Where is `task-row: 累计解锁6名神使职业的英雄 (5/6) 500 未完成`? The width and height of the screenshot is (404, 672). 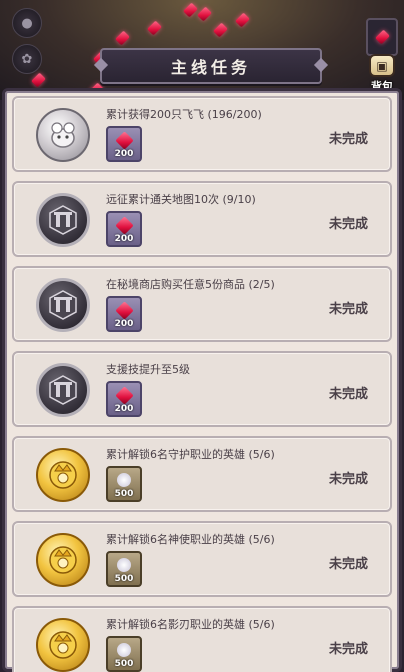
task-row: 累计解锁6名神使职业的英雄 (5/6) 500 未完成 is located at coordinates (202, 559).